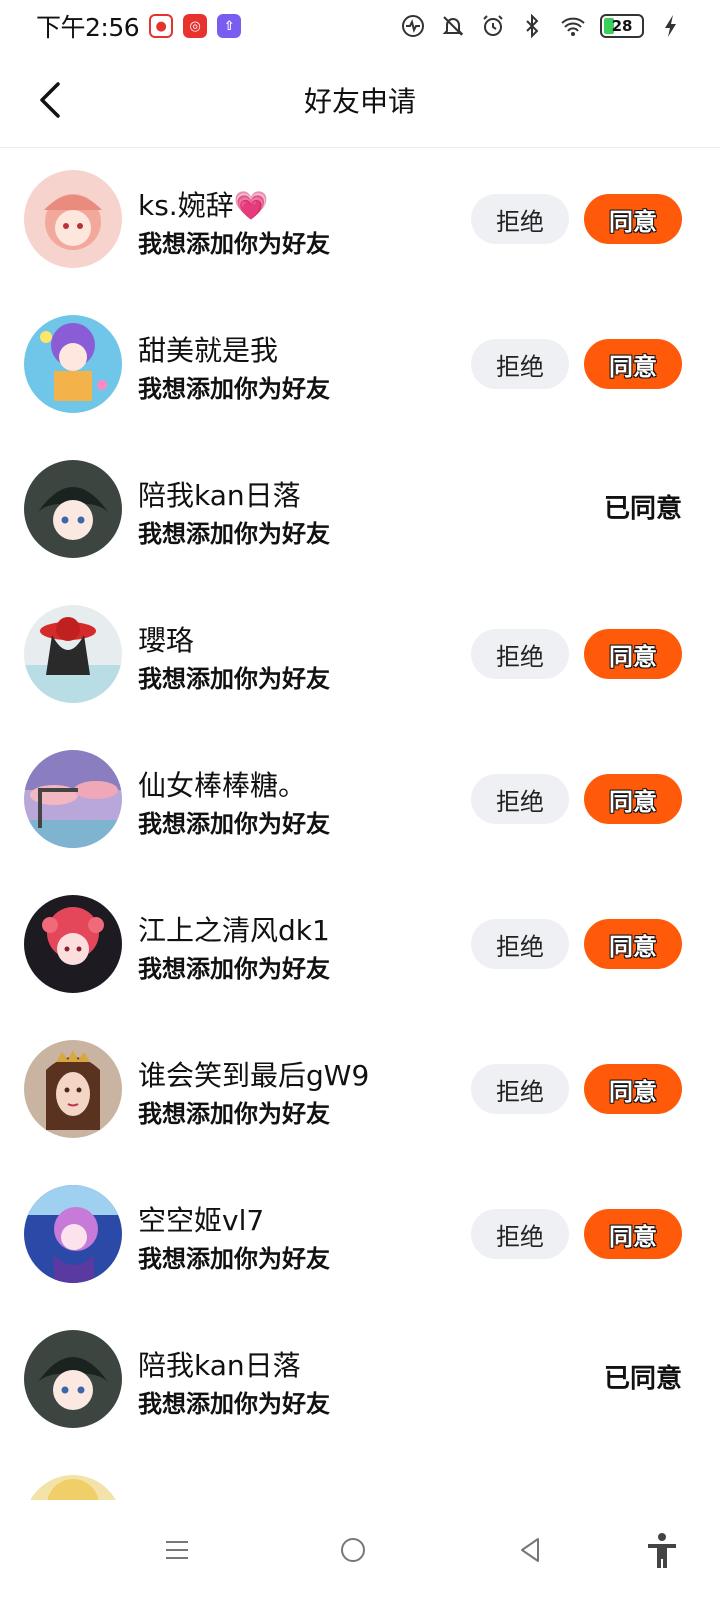 The height and width of the screenshot is (1600, 720). Describe the element at coordinates (222, 785) in the screenshot. I see `request-name: 仙女棒棒糖。` at that location.